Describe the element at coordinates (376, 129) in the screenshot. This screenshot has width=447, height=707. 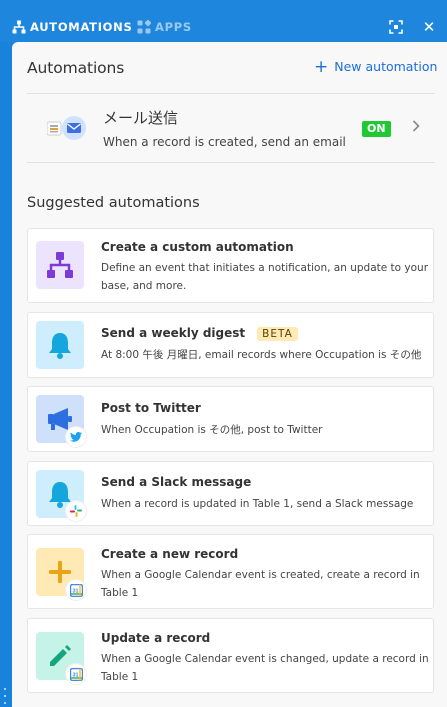
I see `status-badge: ON` at that location.